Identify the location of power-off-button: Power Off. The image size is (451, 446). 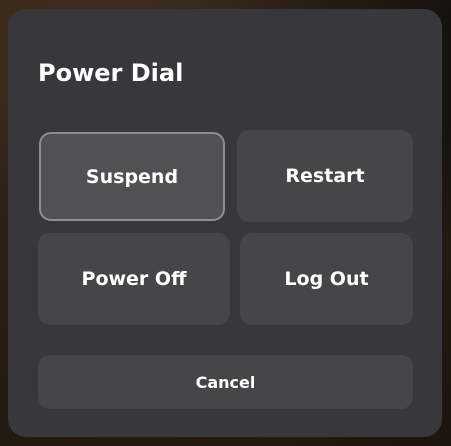
(134, 279).